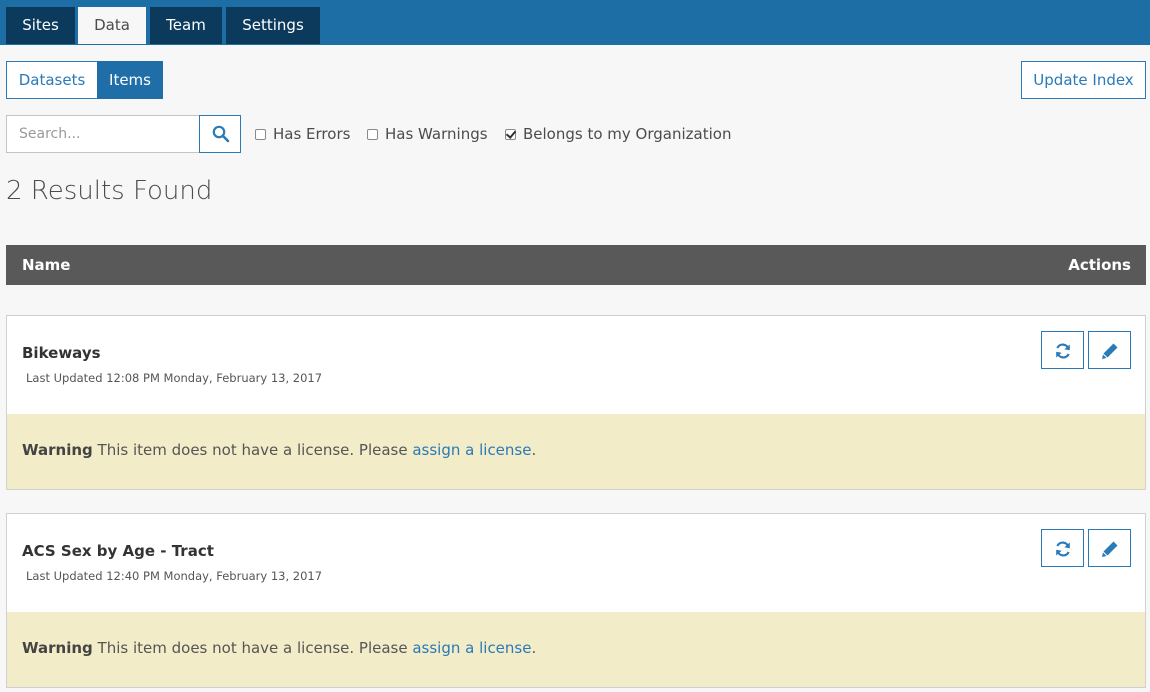 The width and height of the screenshot is (1150, 692). Describe the element at coordinates (109, 191) in the screenshot. I see `results-count: 2 Results Found` at that location.